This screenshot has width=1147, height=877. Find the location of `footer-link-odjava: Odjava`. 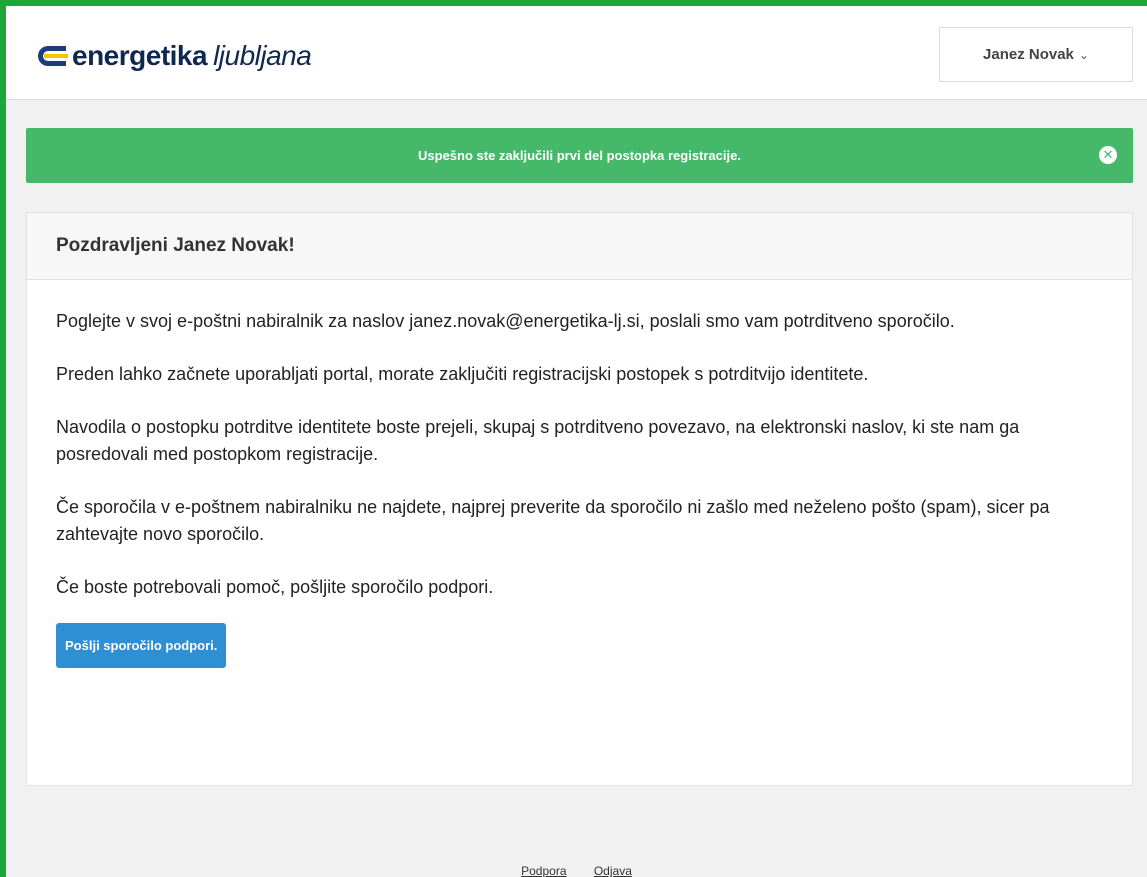

footer-link-odjava: Odjava is located at coordinates (613, 870).